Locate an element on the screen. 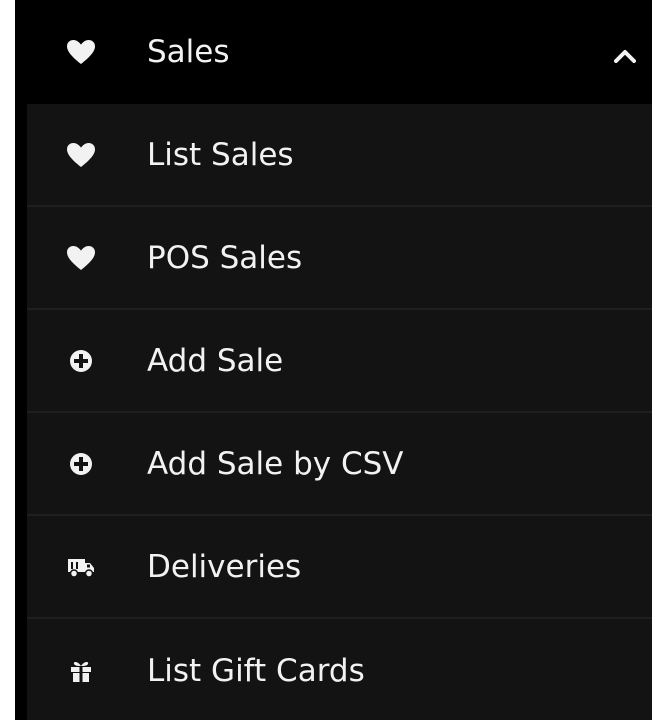 Image resolution: width=656 pixels, height=722 pixels. gift-icon is located at coordinates (81, 671).